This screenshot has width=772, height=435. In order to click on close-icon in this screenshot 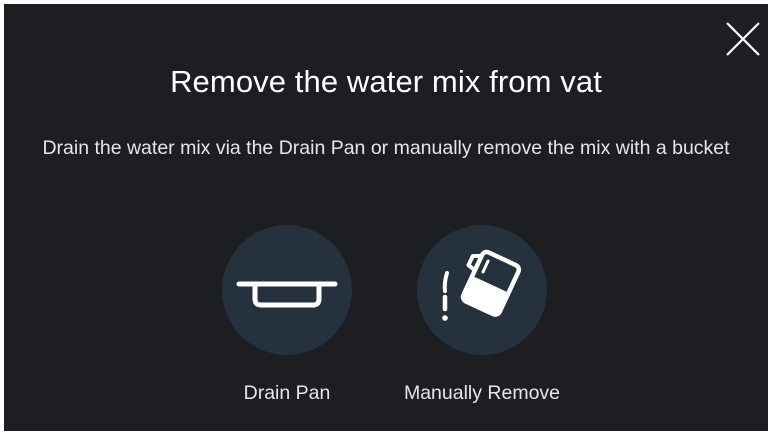, I will do `click(743, 39)`.